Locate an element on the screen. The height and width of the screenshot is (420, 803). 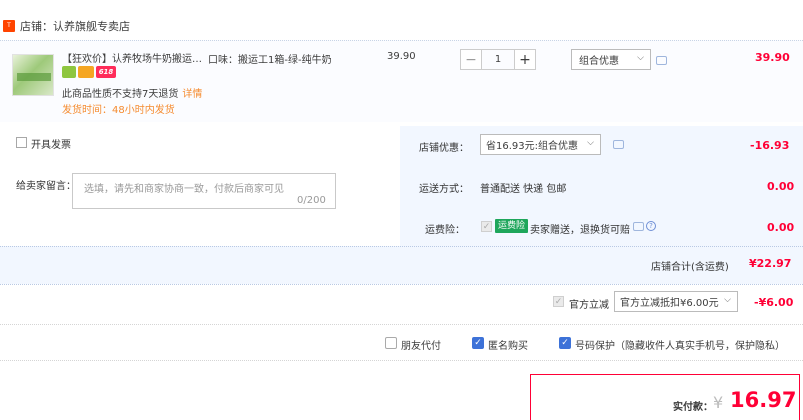
message-label: 给卖家留言： is located at coordinates (46, 186).